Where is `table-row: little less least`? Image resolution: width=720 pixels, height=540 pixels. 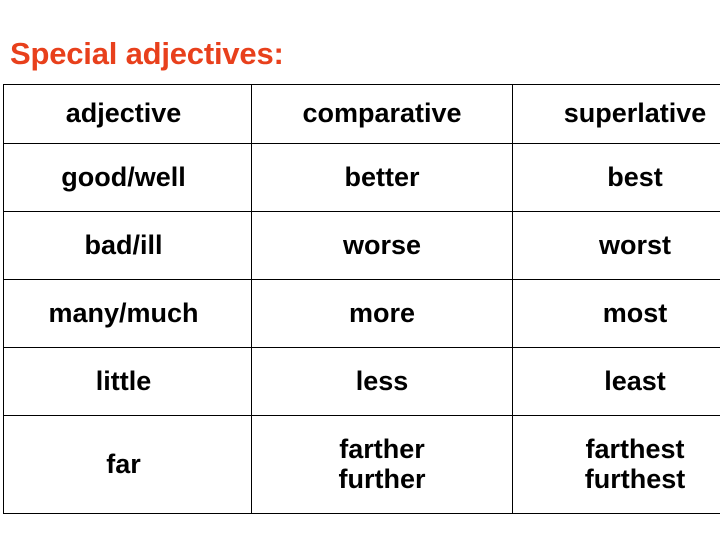
table-row: little less least is located at coordinates (361, 381).